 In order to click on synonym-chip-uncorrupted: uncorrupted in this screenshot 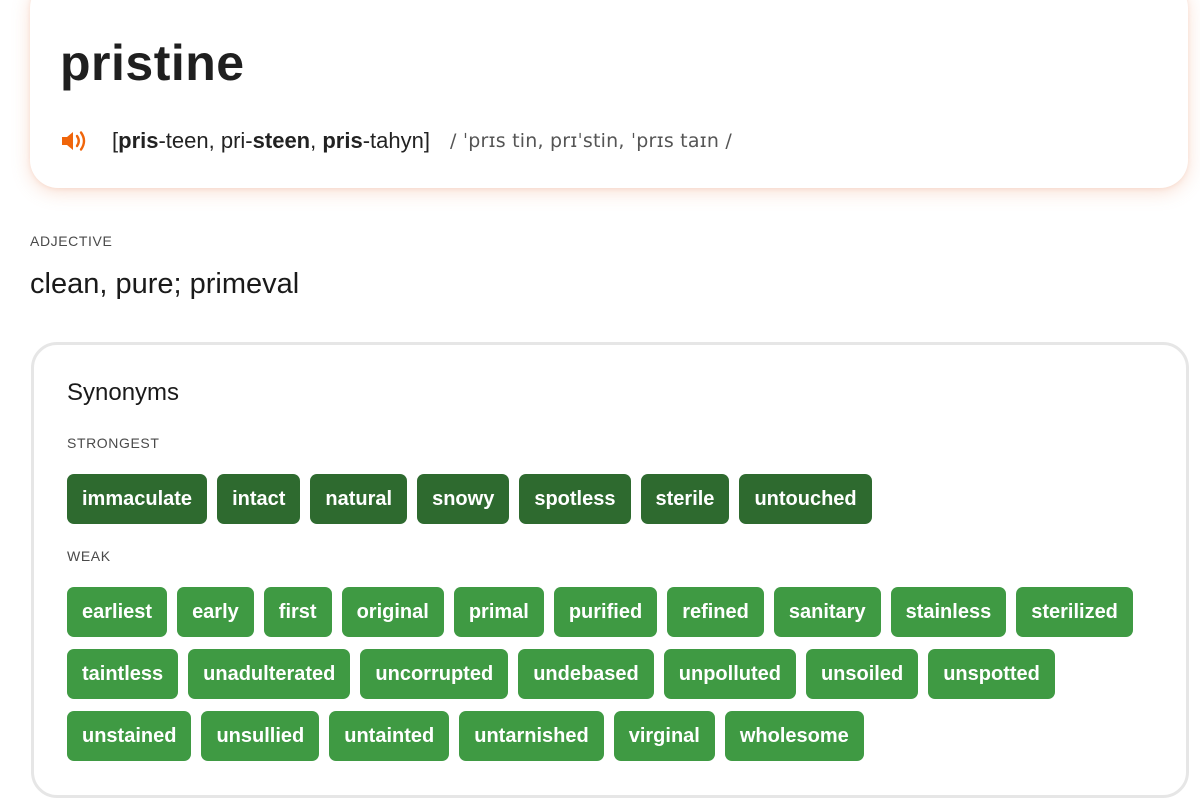, I will do `click(434, 674)`.